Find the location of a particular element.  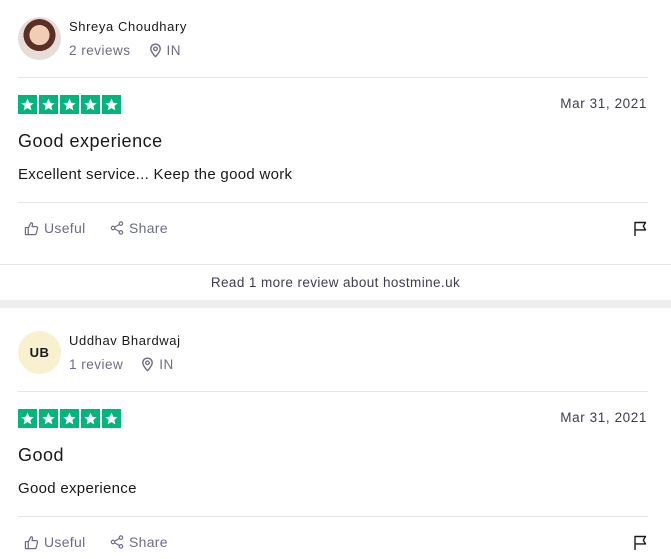

reviewer-meta: 2 reviews IN is located at coordinates (125, 50).